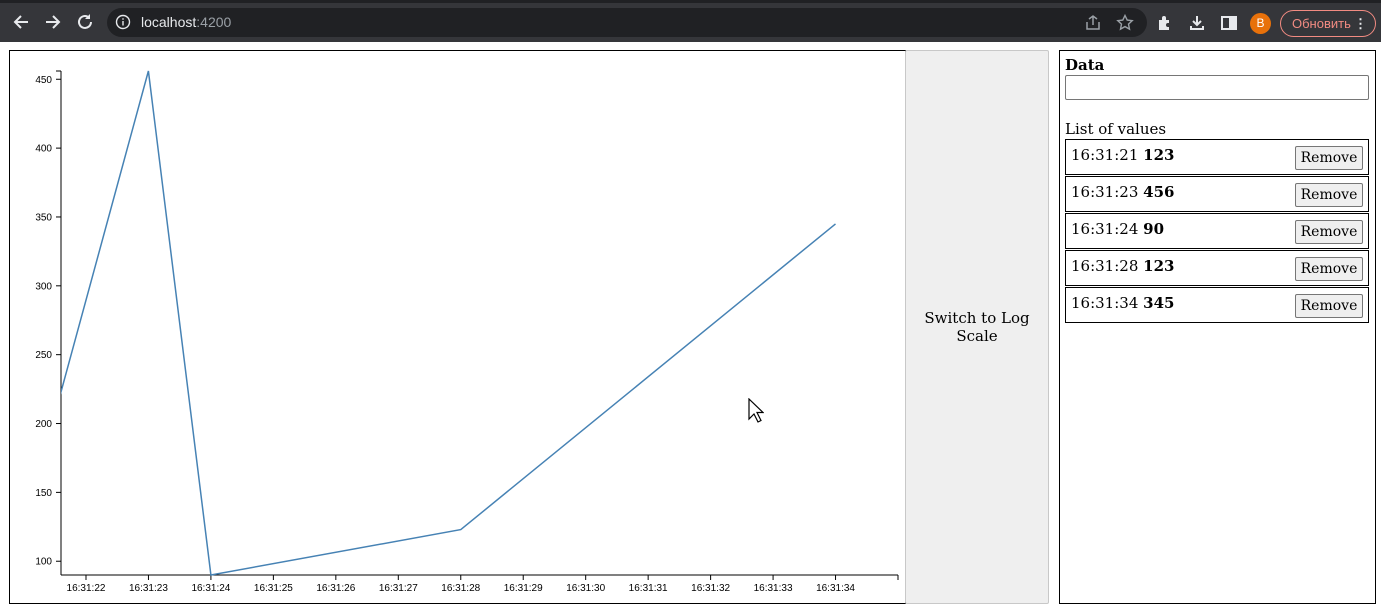 The image size is (1381, 615). I want to click on value-number: 90, so click(1154, 229).